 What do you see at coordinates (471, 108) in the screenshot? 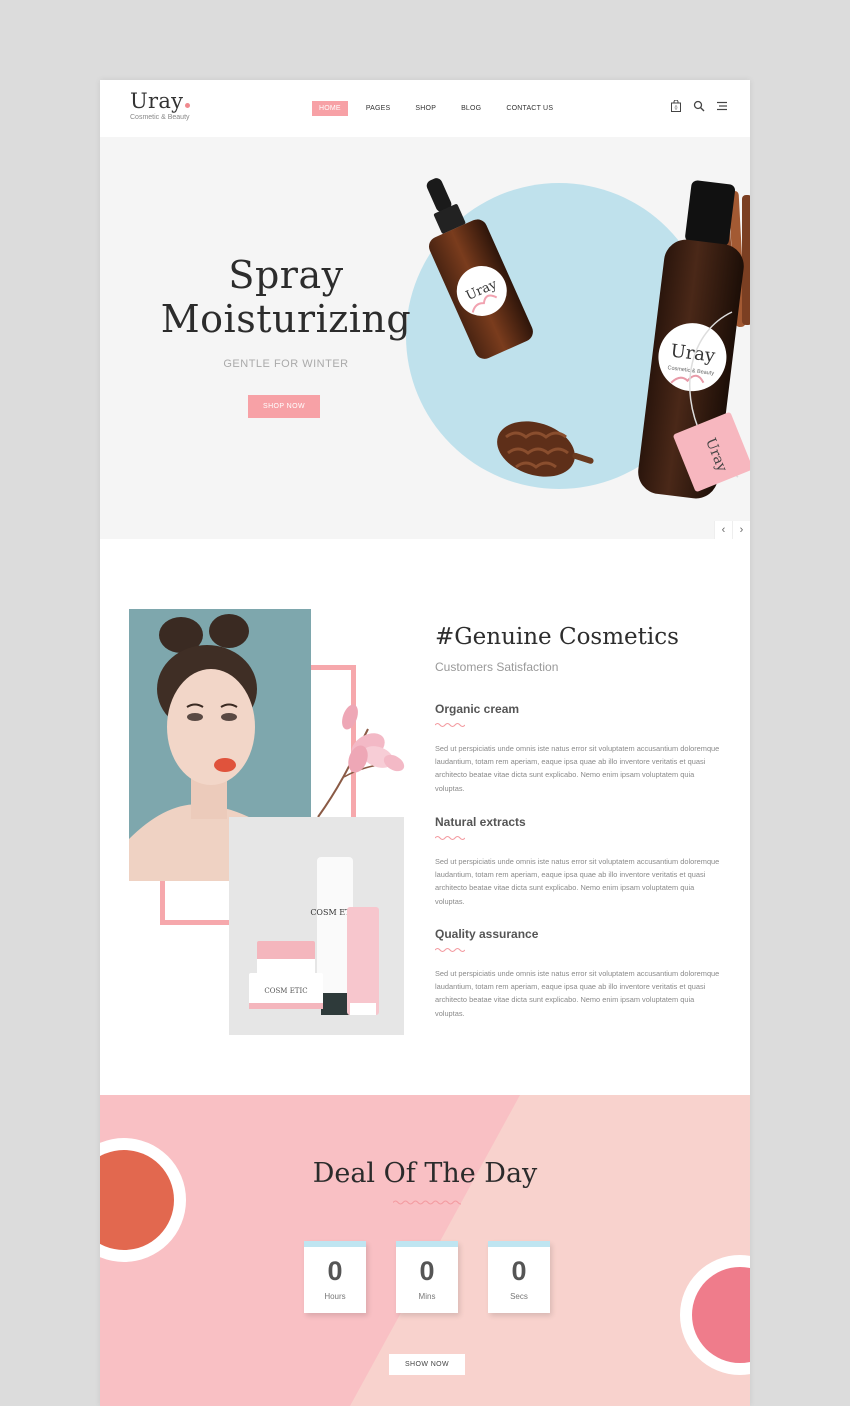
I see `nav-blog: BLOG` at bounding box center [471, 108].